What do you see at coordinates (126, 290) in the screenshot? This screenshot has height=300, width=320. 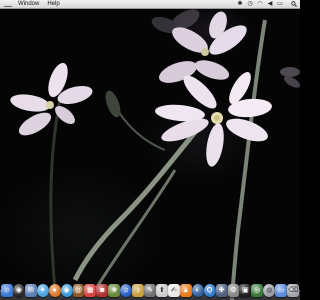 I see `itunes-icon: ♫` at bounding box center [126, 290].